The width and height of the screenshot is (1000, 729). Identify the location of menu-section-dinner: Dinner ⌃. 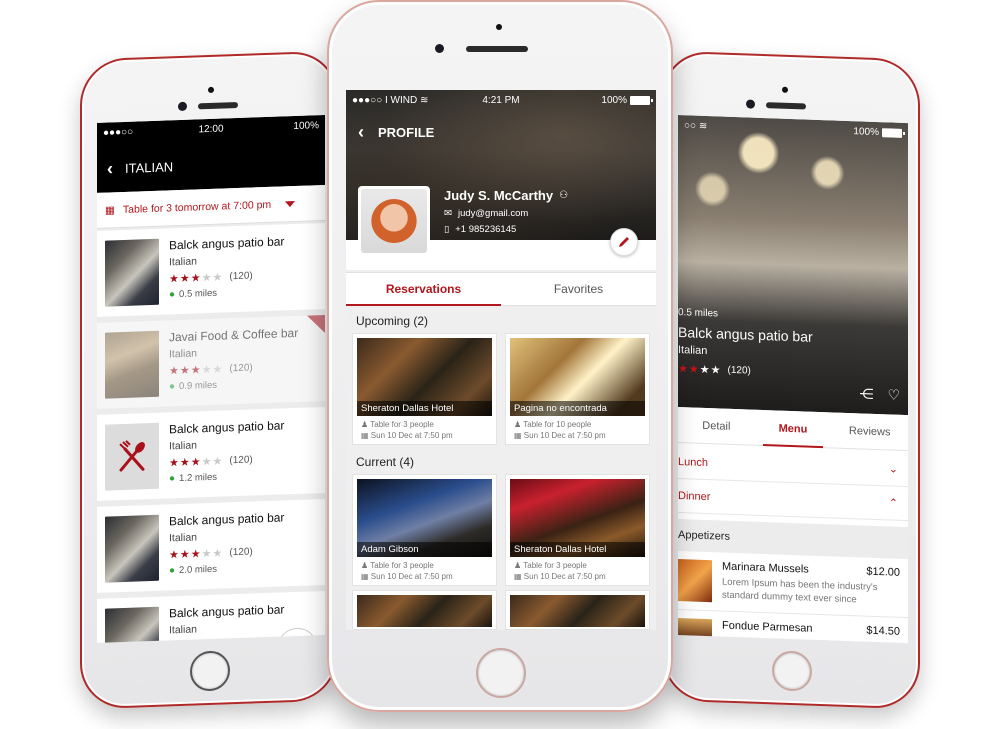
(793, 500).